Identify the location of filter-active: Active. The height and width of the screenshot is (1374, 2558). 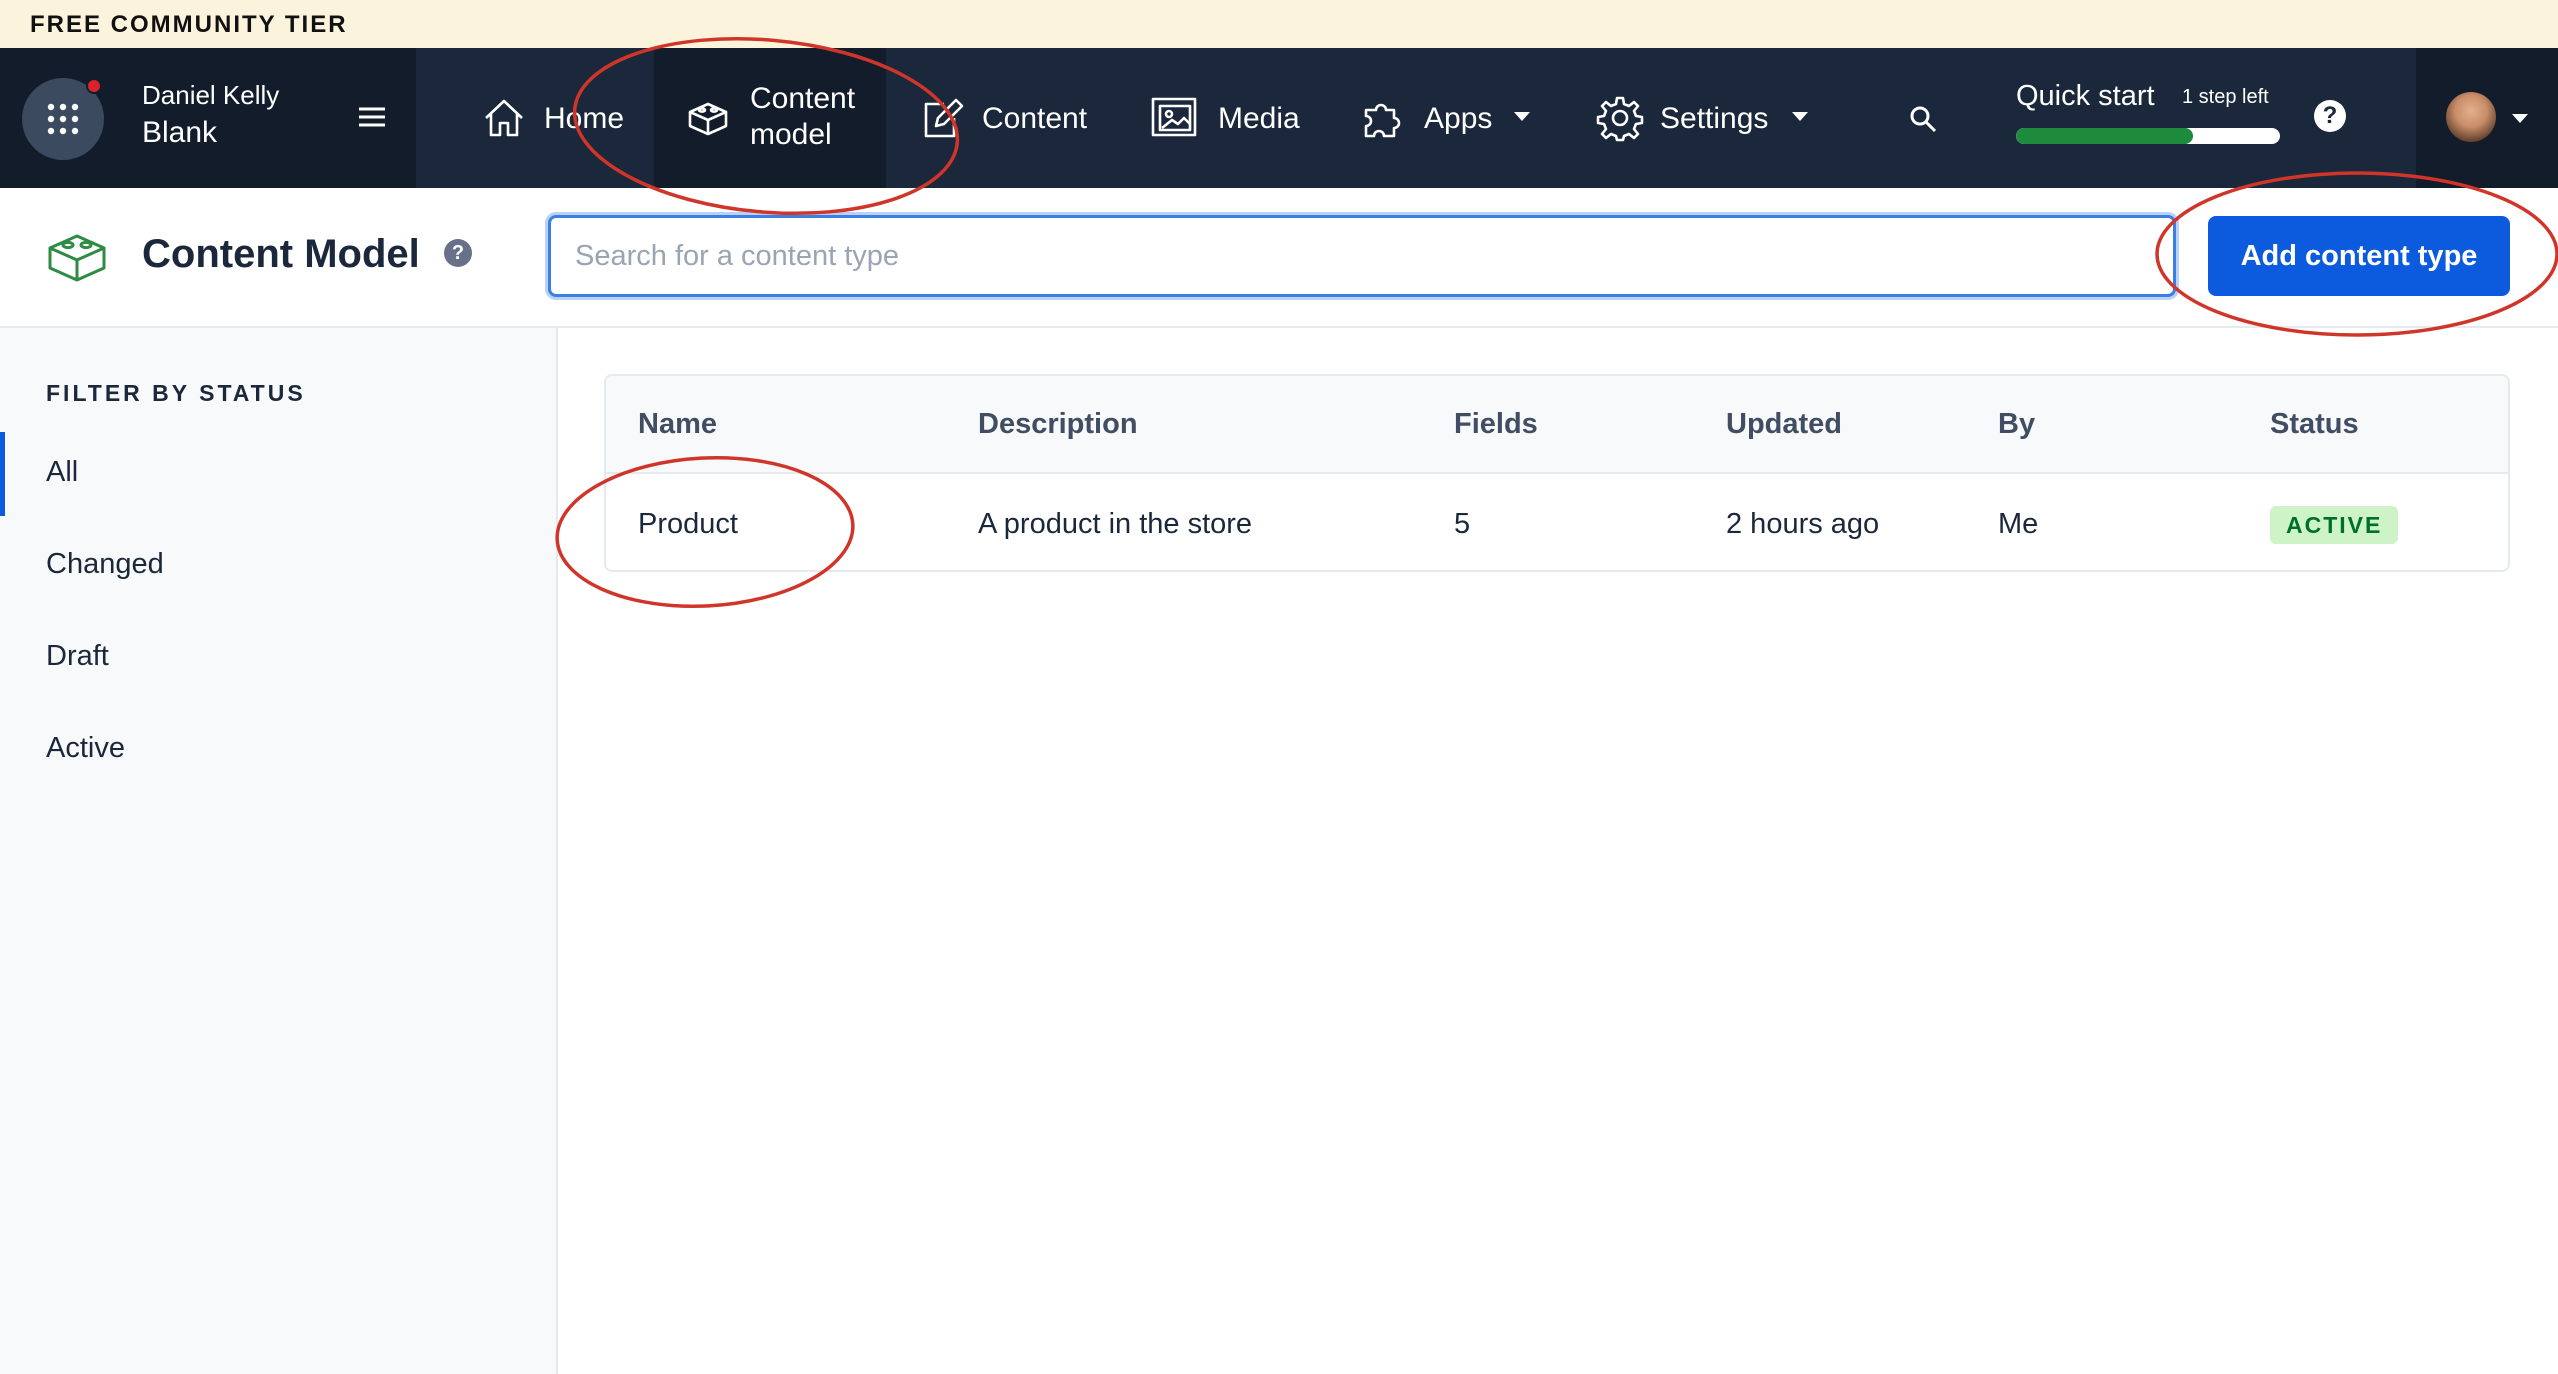
(278, 750).